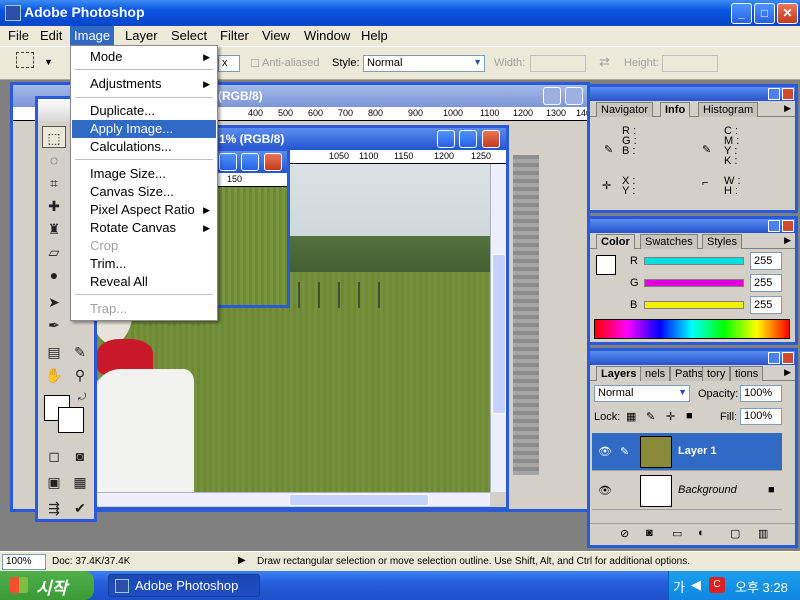 The image size is (800, 600). I want to click on green-value-field: 255, so click(766, 283).